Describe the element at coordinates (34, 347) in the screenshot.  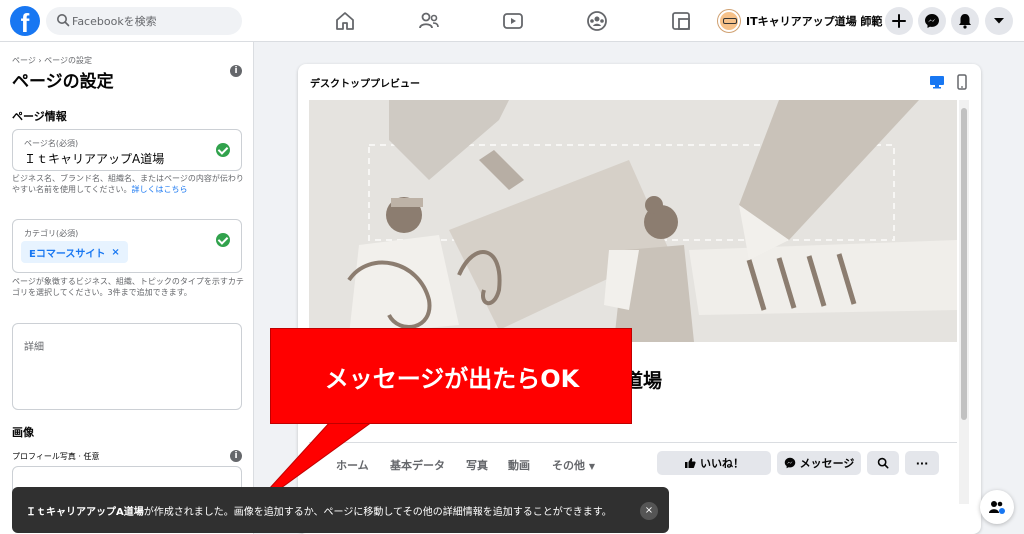
I see `details-placeholder: 詳細` at that location.